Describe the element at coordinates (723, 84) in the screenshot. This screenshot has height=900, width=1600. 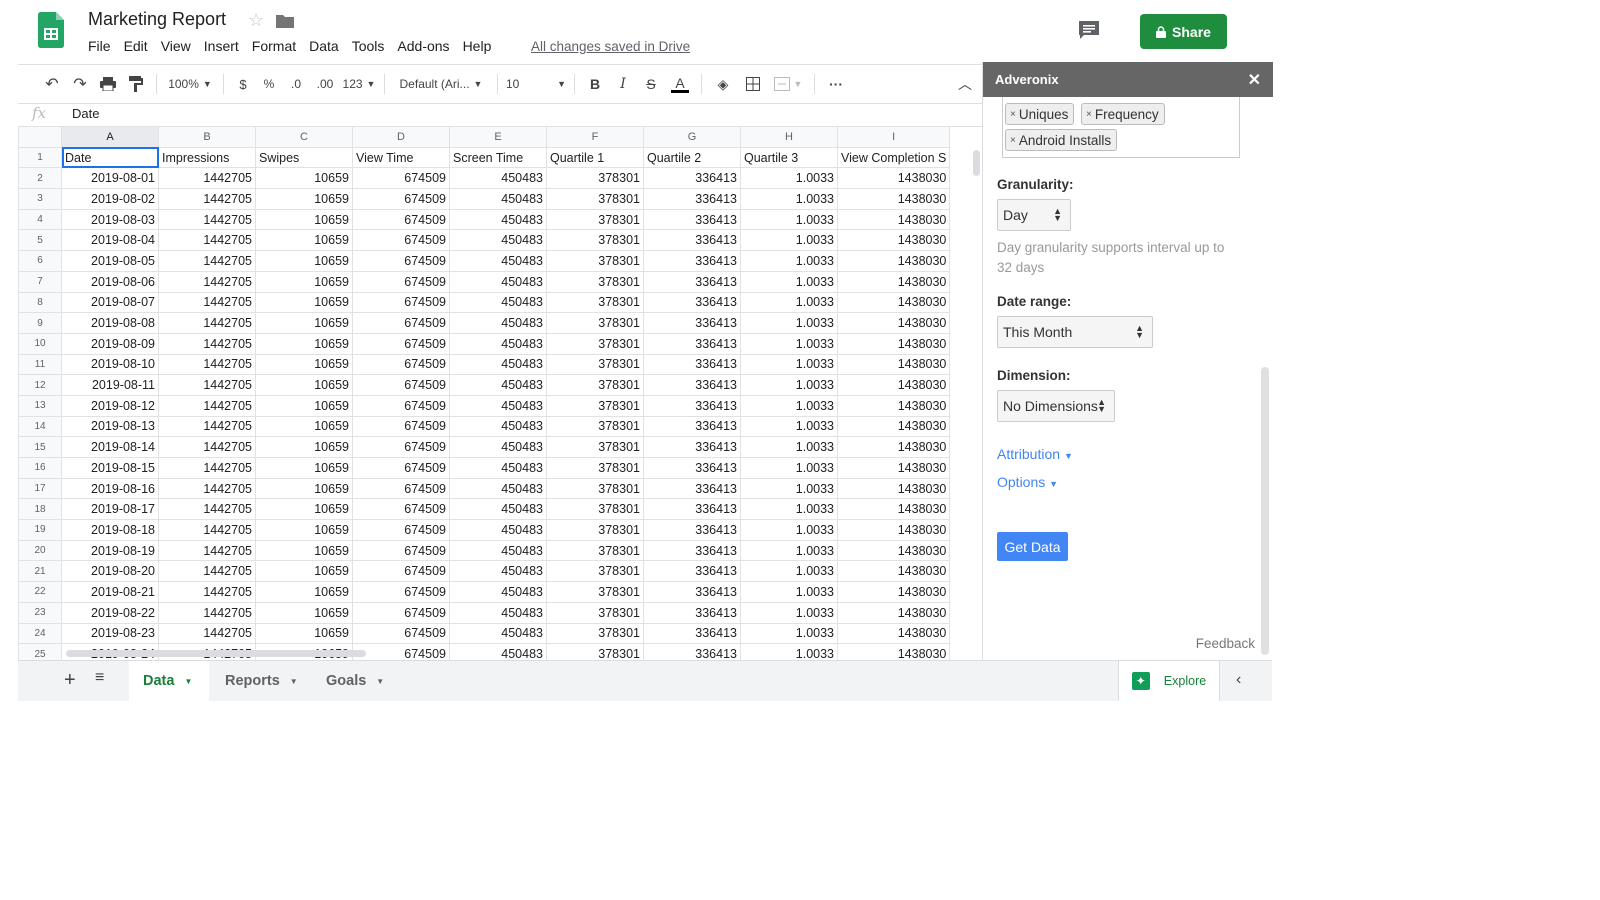
I see `fill-color-icon: ◈` at that location.